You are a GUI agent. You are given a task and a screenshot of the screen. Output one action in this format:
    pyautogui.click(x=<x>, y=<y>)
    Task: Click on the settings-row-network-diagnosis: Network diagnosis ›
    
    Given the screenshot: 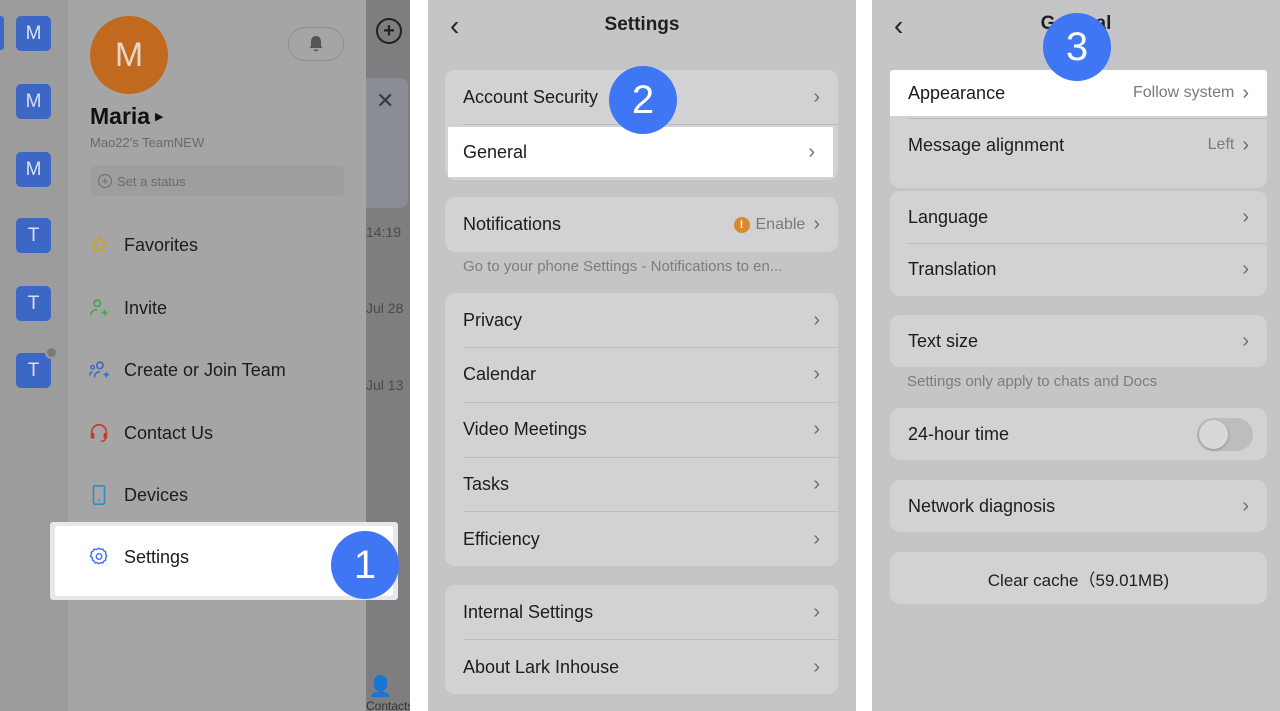 What is the action you would take?
    pyautogui.click(x=1078, y=506)
    